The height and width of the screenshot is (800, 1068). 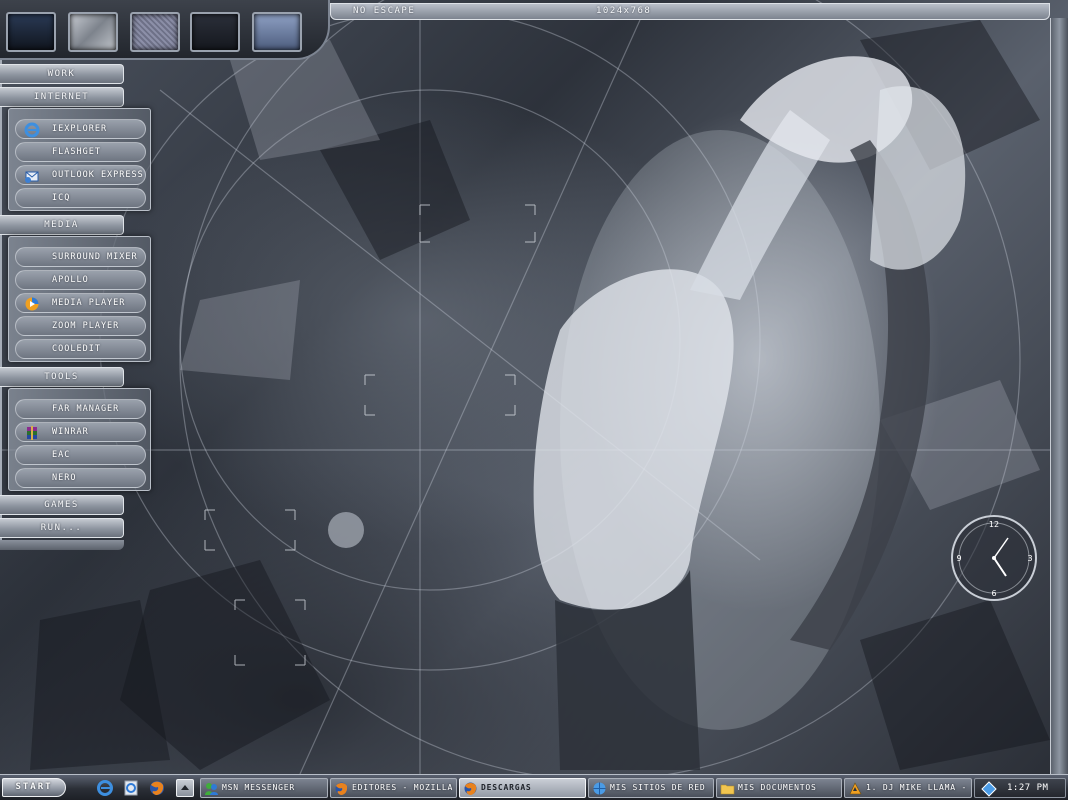 I want to click on task-mis-documentos-label: MIS DOCUMENTOS, so click(x=777, y=787).